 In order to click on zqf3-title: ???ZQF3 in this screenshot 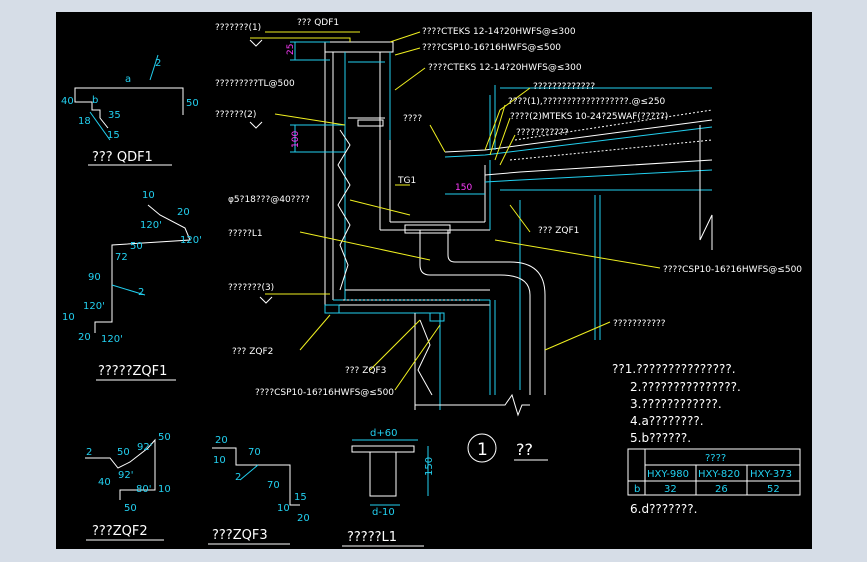, I will do `click(240, 535)`.